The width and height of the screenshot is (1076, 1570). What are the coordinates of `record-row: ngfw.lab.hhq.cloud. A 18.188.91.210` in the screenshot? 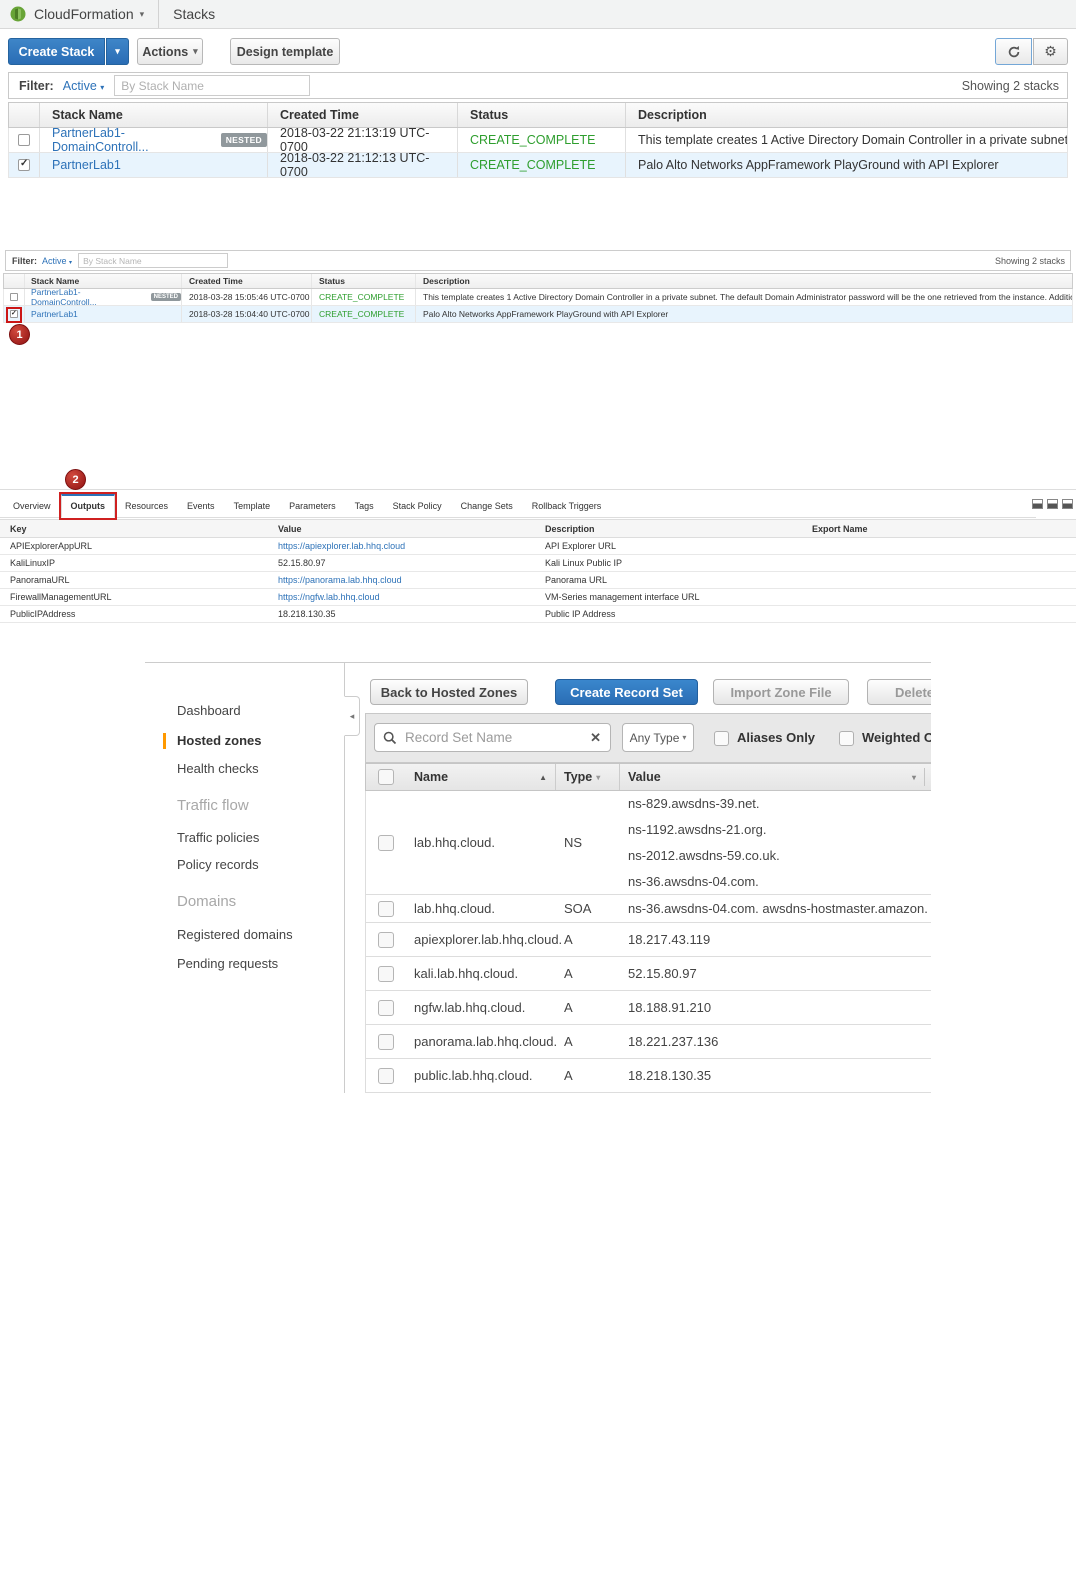 It's located at (648, 1008).